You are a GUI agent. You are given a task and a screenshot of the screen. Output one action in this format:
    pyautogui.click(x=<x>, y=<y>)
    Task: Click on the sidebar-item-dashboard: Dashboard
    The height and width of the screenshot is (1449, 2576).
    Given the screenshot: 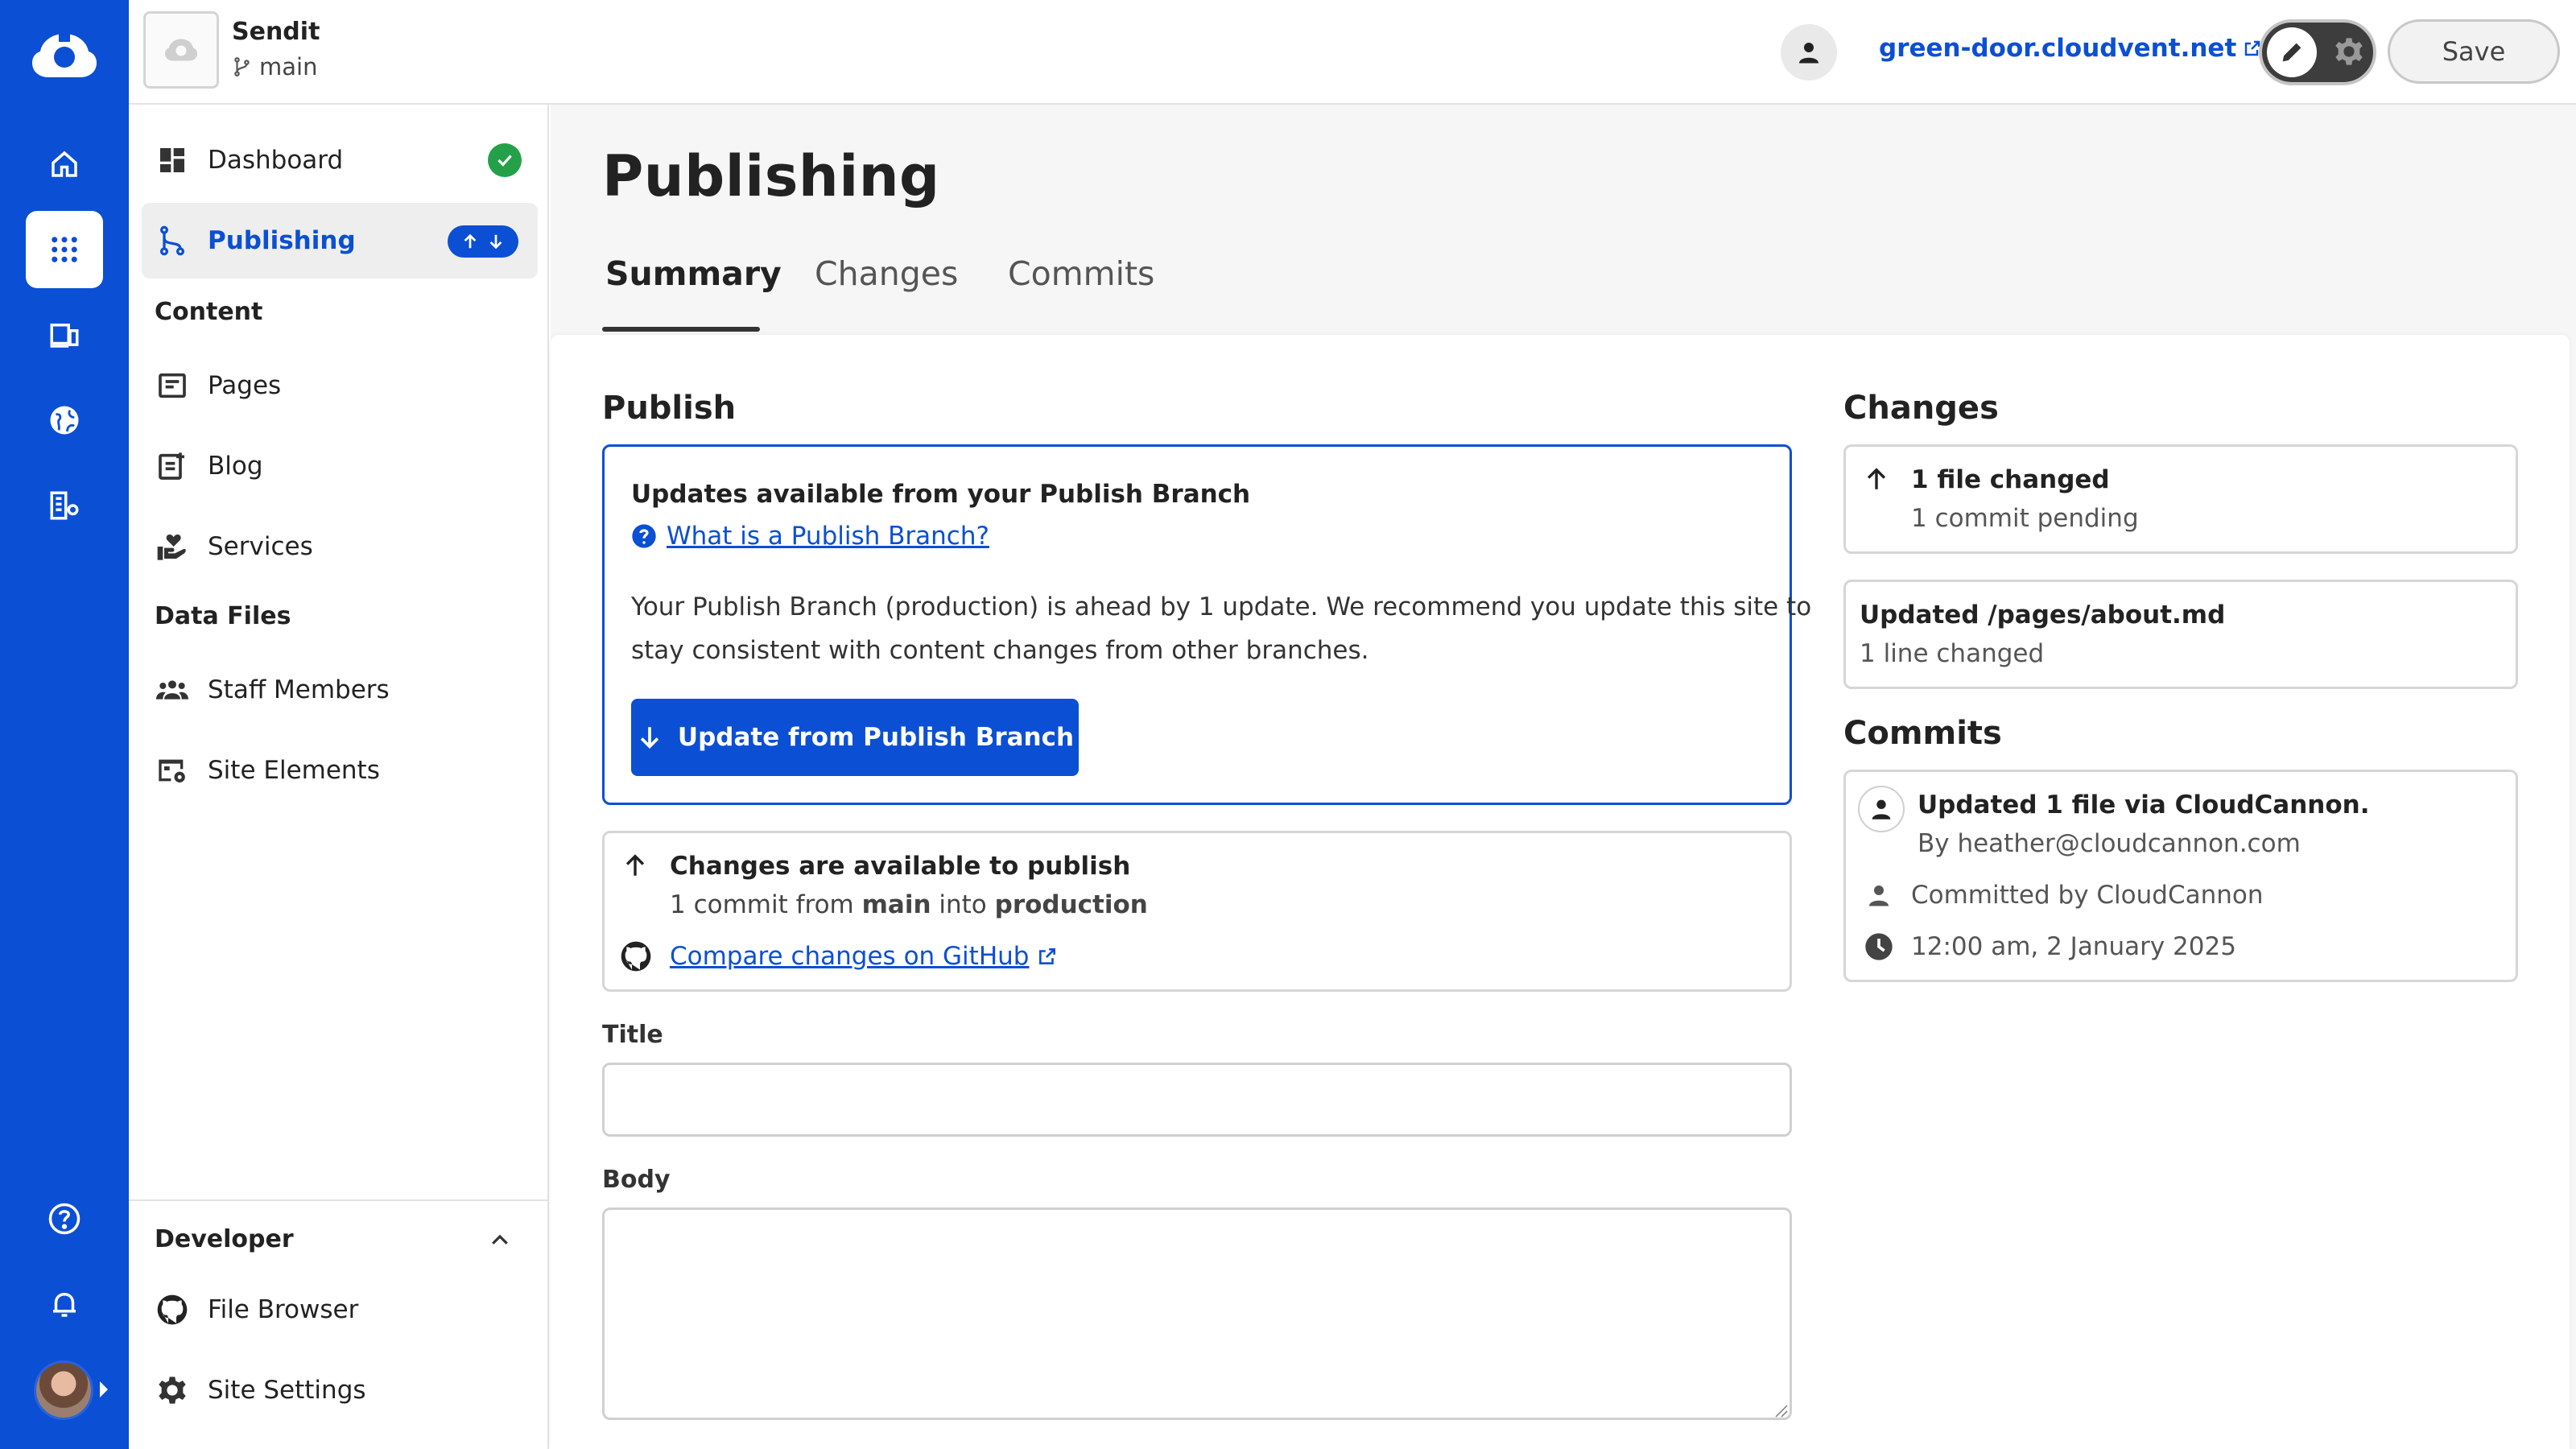 What is the action you would take?
    pyautogui.click(x=340, y=160)
    